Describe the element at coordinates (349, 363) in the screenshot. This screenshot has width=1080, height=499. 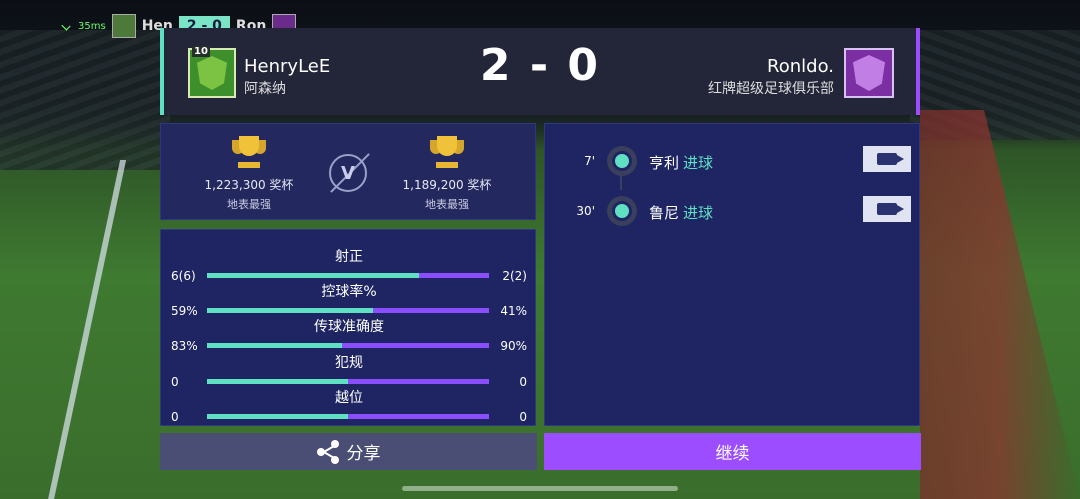
I see `stat-label: 犯规` at that location.